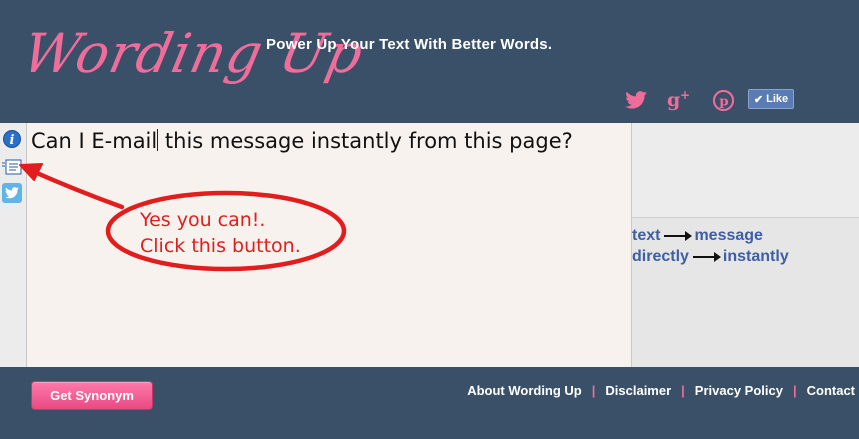 Image resolution: width=859 pixels, height=439 pixels. What do you see at coordinates (92, 395) in the screenshot?
I see `get-synonym-button: Get Synonym` at bounding box center [92, 395].